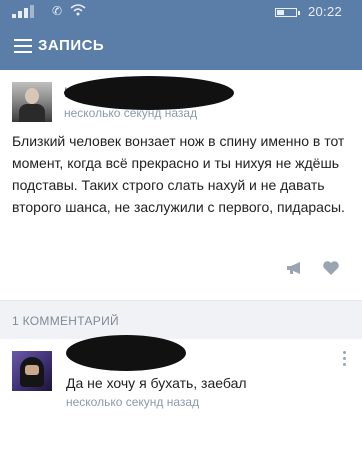 This screenshot has height=457, width=362. Describe the element at coordinates (325, 11) in the screenshot. I see `status-time: 20:22` at that location.